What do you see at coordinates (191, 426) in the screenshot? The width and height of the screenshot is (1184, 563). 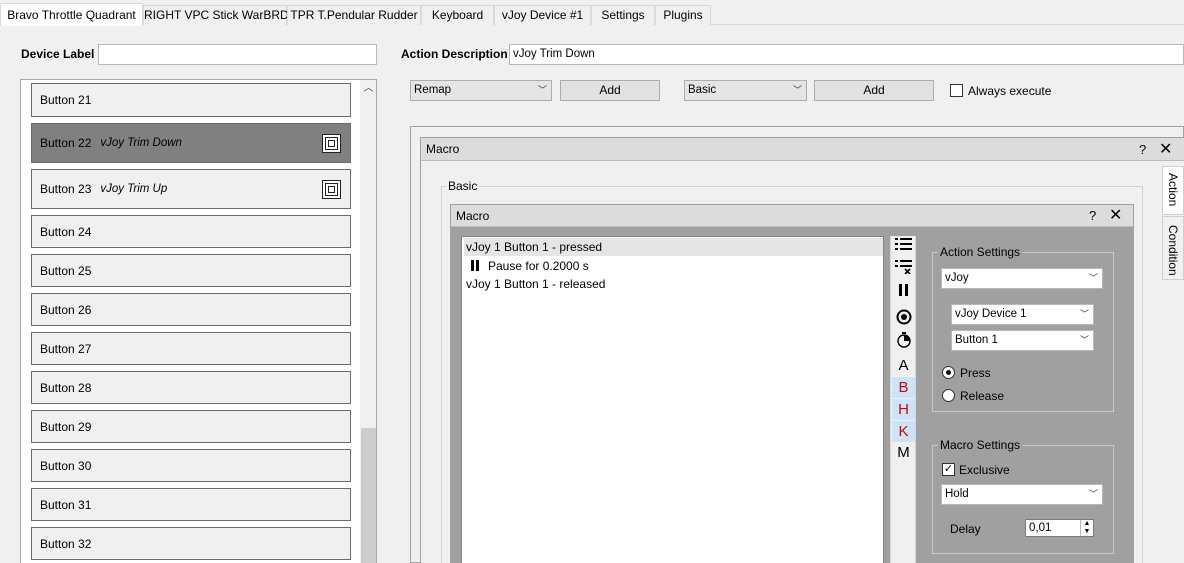 I see `input-item-button-29: Button 29` at bounding box center [191, 426].